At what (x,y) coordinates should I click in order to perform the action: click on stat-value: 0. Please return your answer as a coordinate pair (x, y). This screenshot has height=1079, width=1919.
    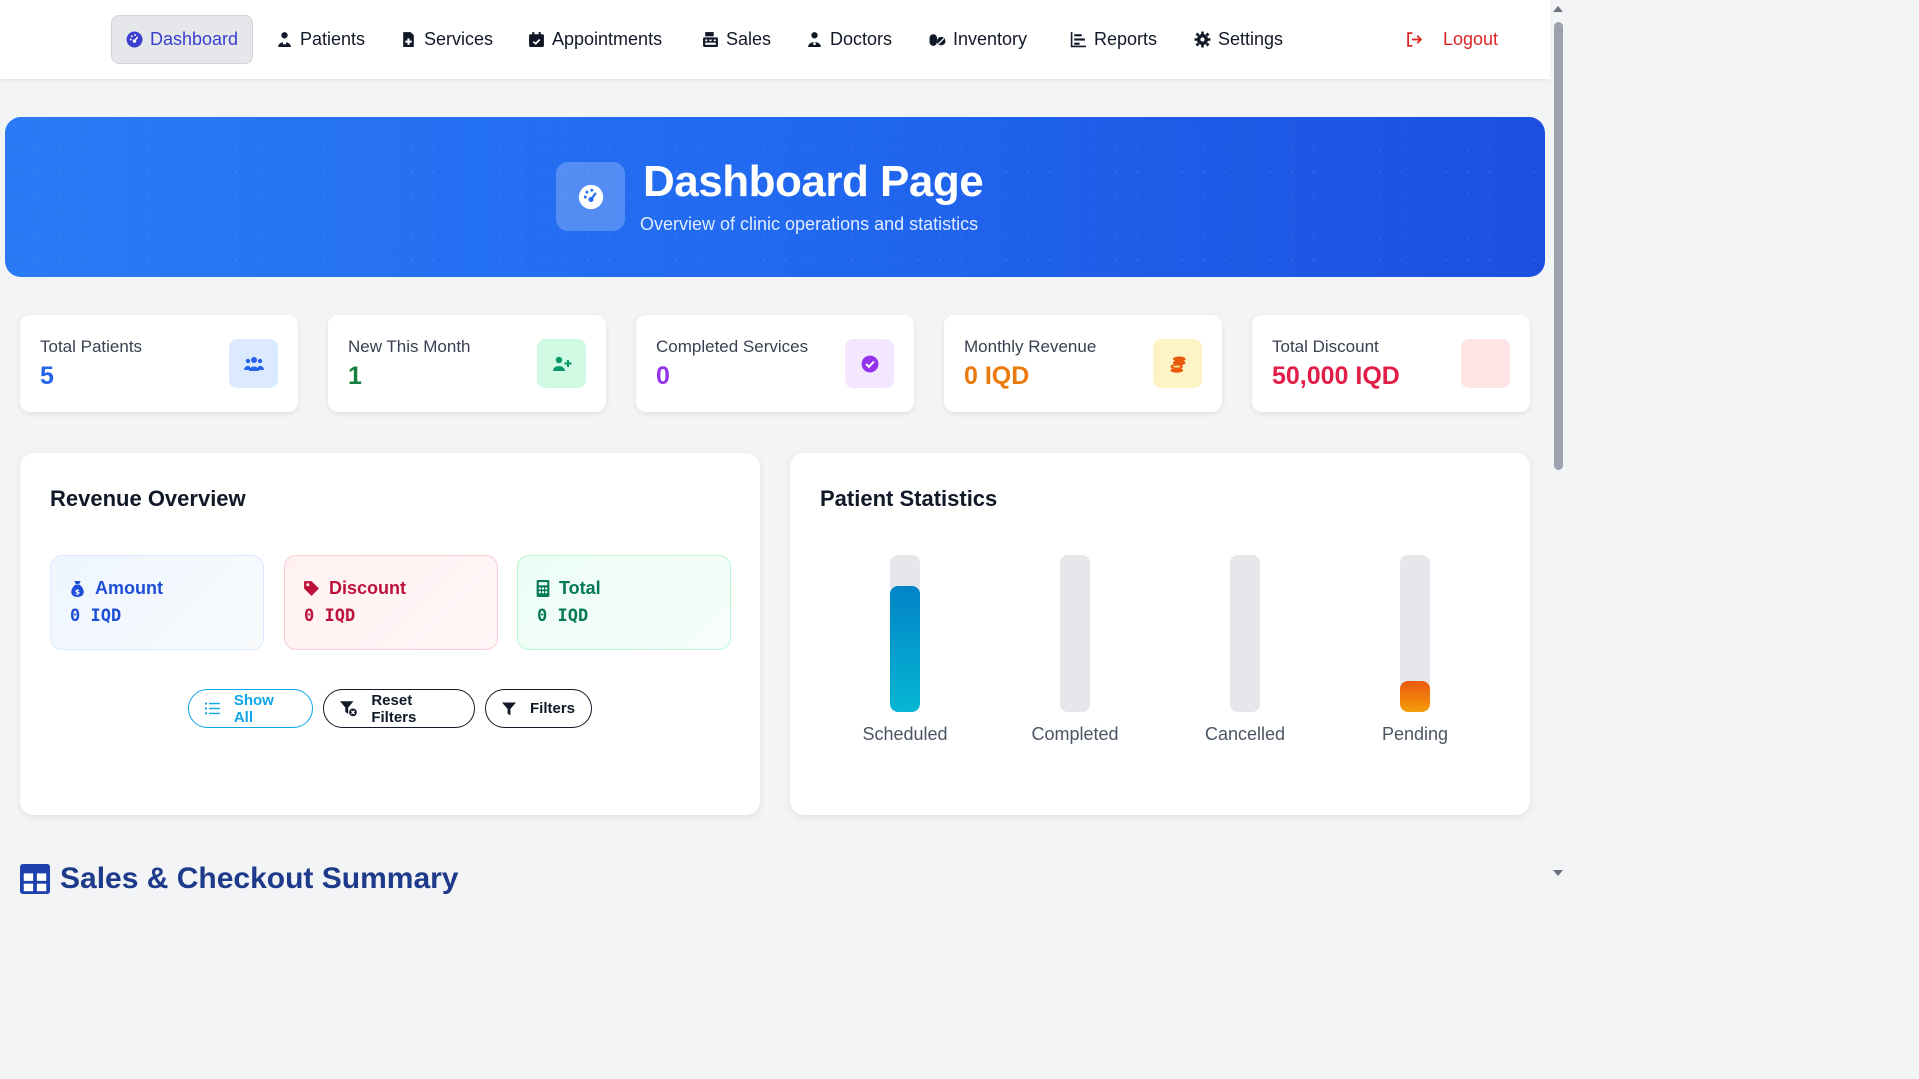
    Looking at the image, I should click on (663, 376).